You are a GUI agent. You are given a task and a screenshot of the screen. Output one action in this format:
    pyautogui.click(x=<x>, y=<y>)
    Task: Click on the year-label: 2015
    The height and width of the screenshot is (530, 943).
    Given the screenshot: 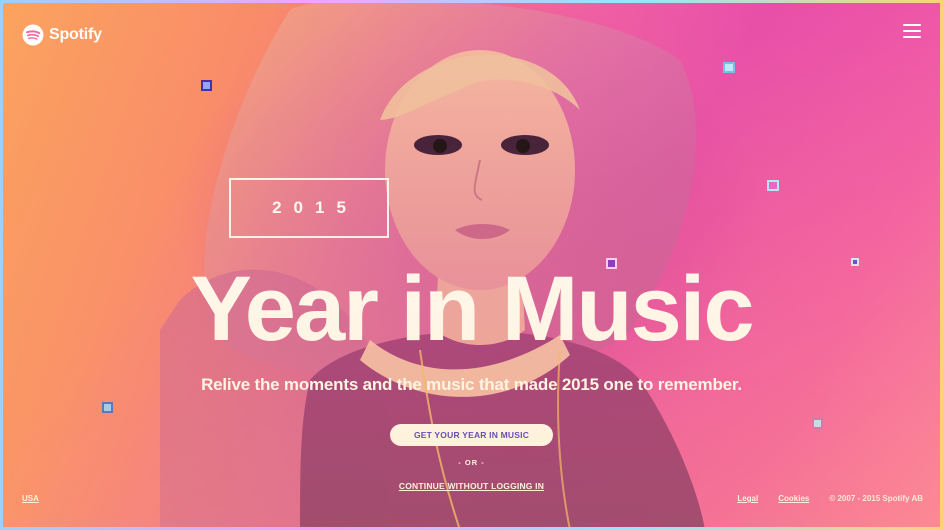 What is the action you would take?
    pyautogui.click(x=315, y=207)
    